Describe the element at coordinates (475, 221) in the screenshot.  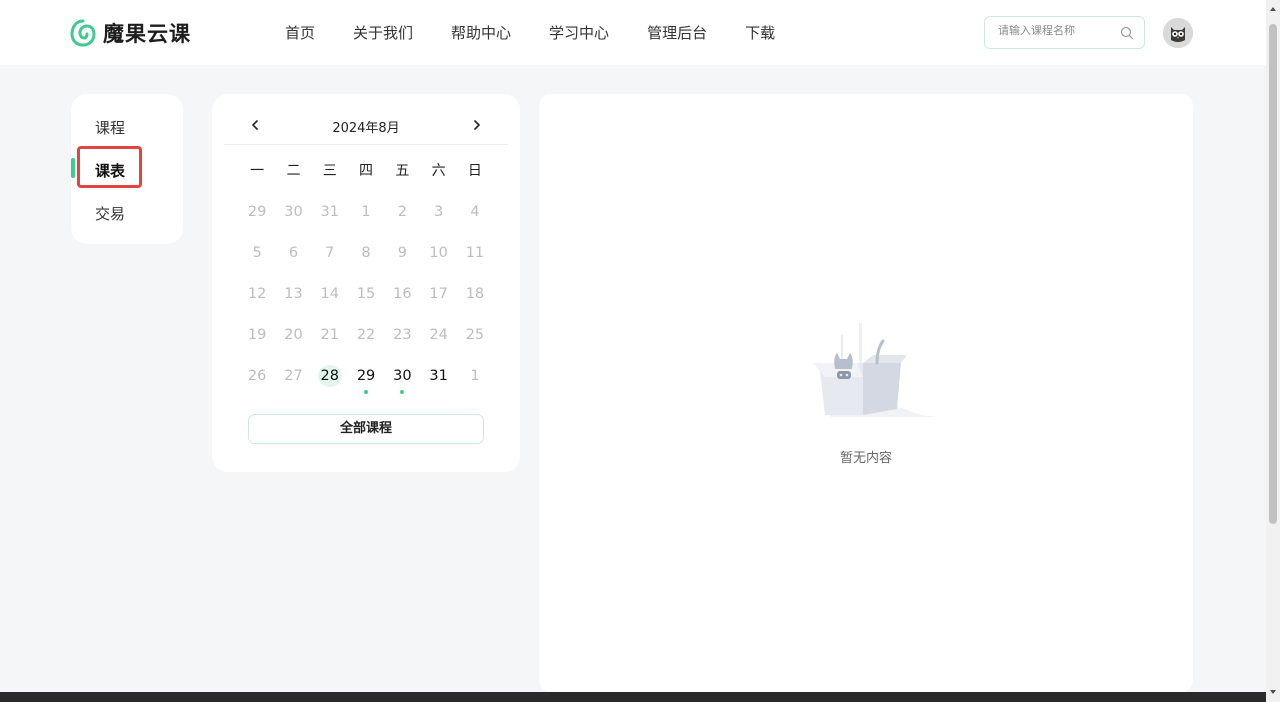
I see `calendar-day: 4` at that location.